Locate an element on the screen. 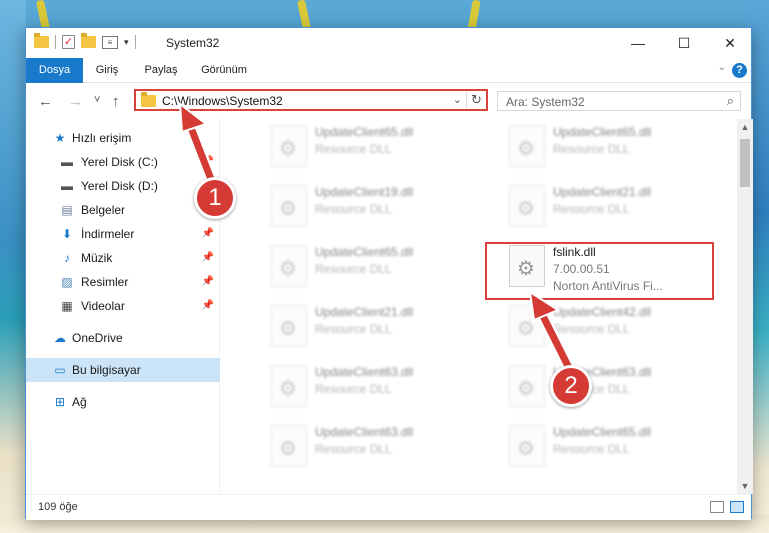  item-count: 109 öğe is located at coordinates (58, 507).